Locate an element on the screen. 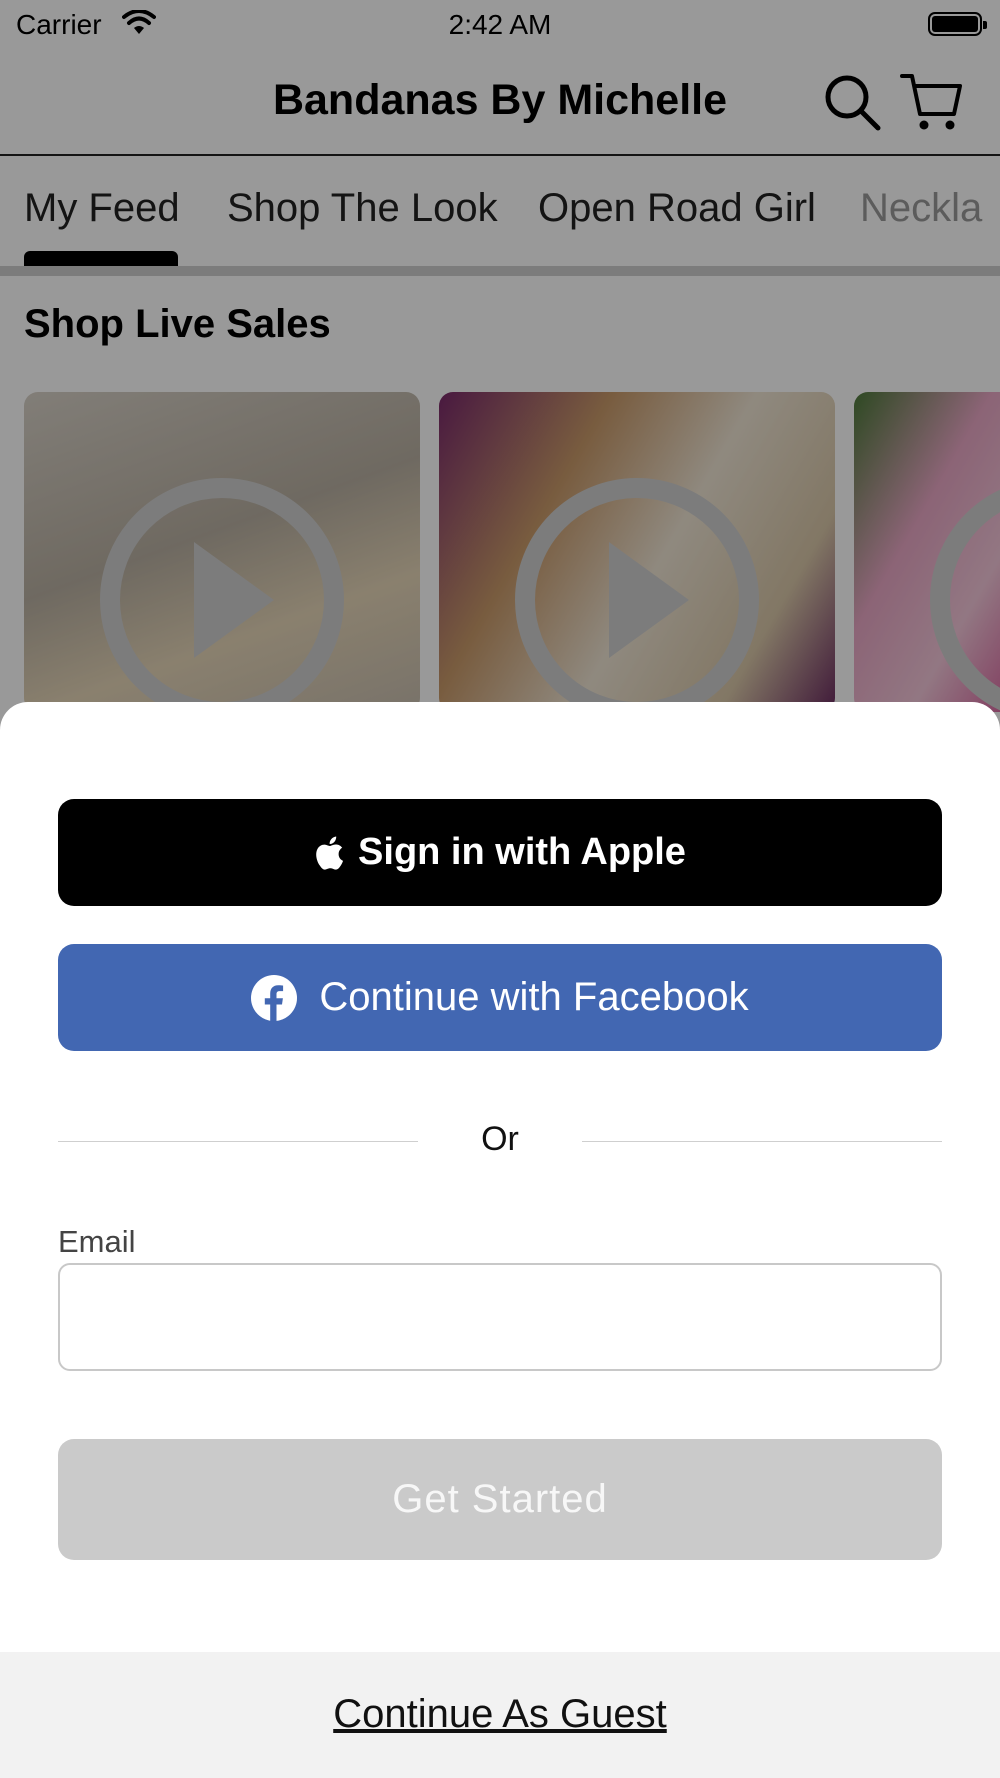 The height and width of the screenshot is (1778, 1000). sign-in-with-apple-button: Sign in with Apple is located at coordinates (500, 852).